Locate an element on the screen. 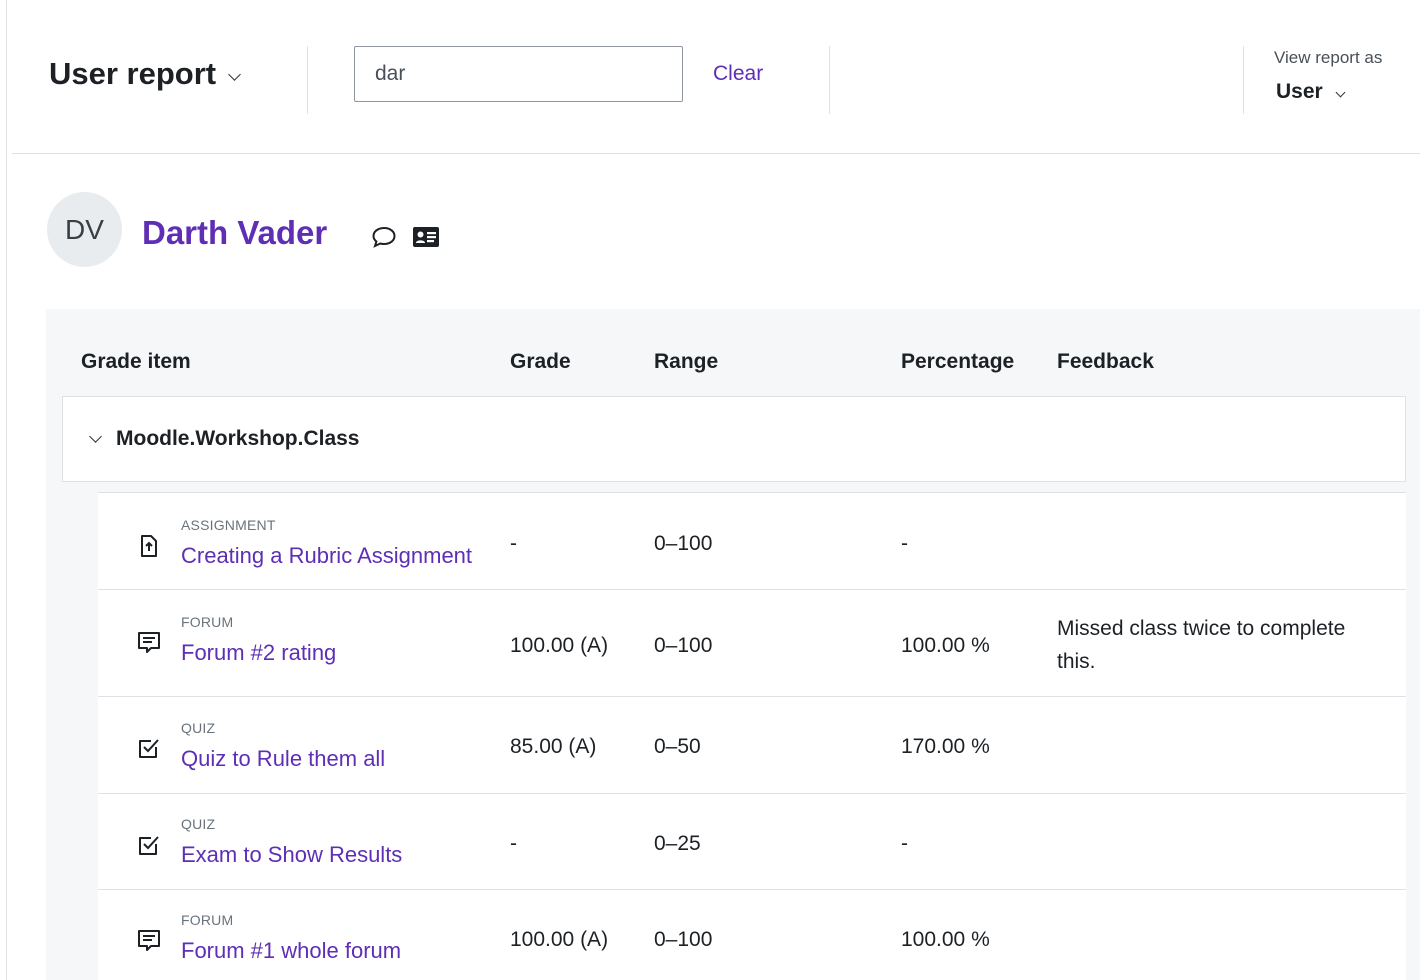  user-name-link: Darth Vader is located at coordinates (234, 233).